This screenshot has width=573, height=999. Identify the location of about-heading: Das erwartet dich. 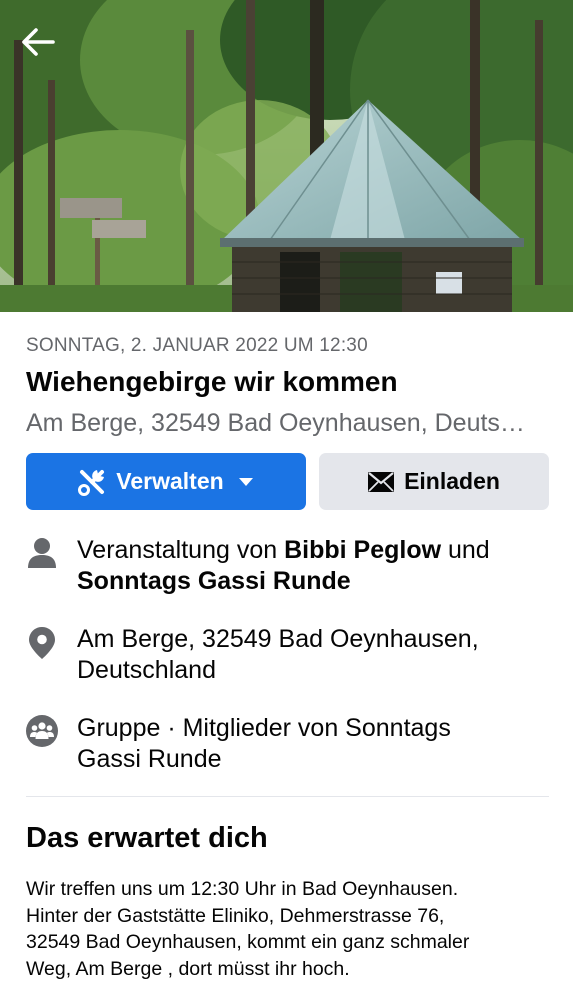
(147, 838).